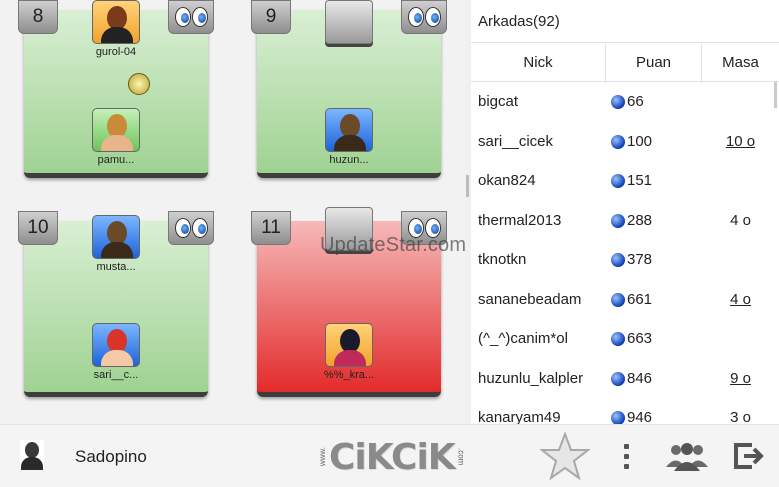 The height and width of the screenshot is (487, 779). Describe the element at coordinates (38, 17) in the screenshot. I see `table-number: 8` at that location.